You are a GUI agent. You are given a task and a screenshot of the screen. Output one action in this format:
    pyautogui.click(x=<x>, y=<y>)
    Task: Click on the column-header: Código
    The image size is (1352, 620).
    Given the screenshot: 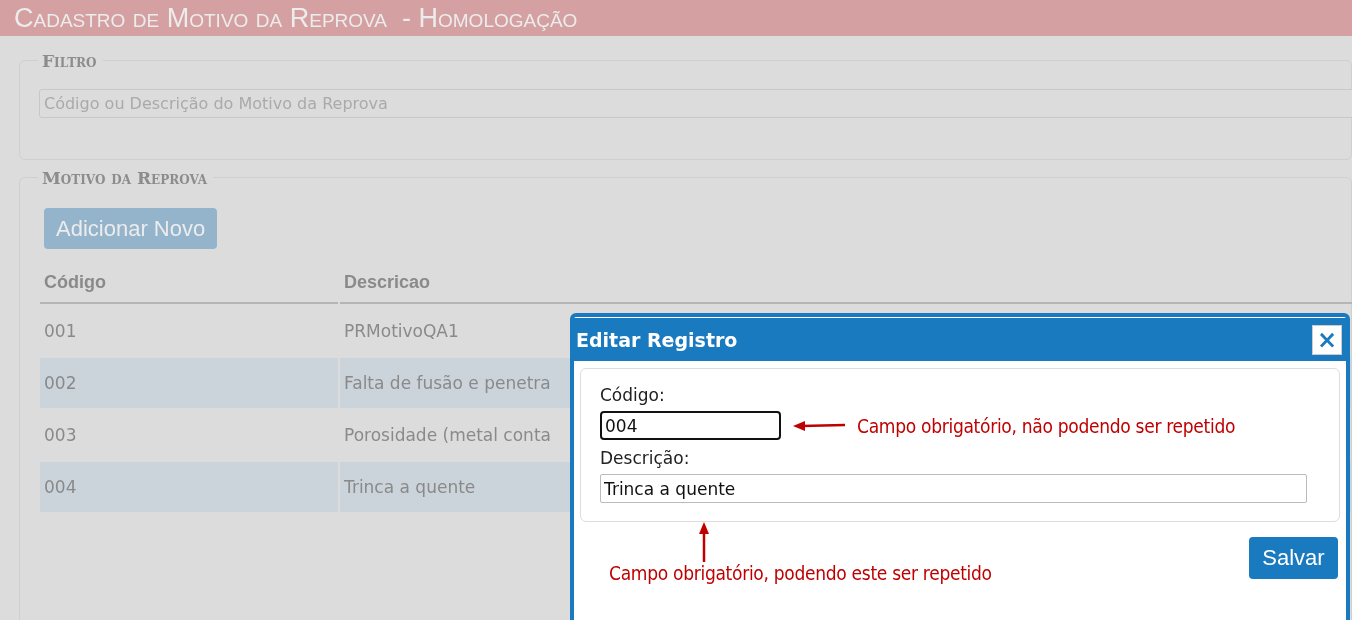 What is the action you would take?
    pyautogui.click(x=189, y=283)
    